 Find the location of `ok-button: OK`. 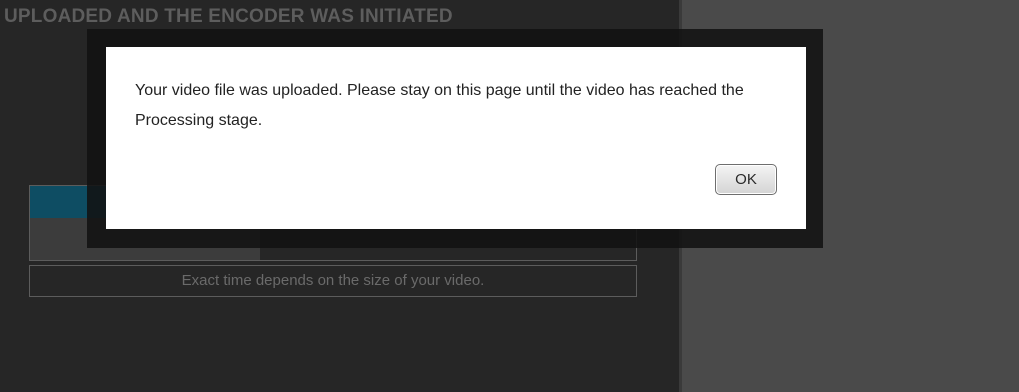

ok-button: OK is located at coordinates (746, 179).